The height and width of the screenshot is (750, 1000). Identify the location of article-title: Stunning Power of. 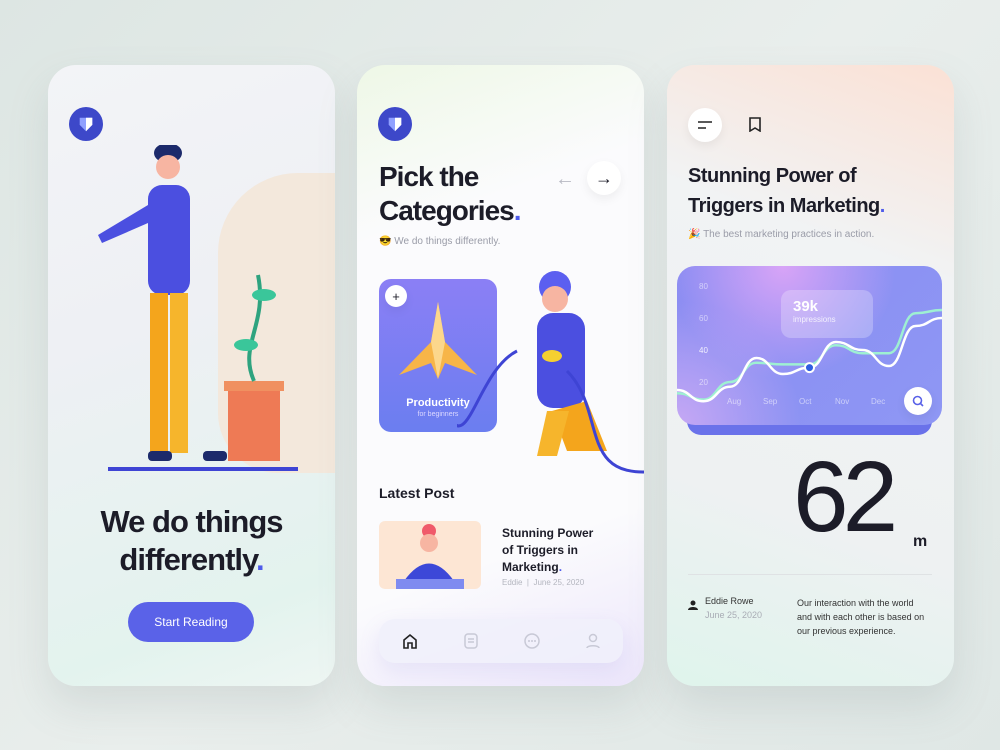
(772, 176).